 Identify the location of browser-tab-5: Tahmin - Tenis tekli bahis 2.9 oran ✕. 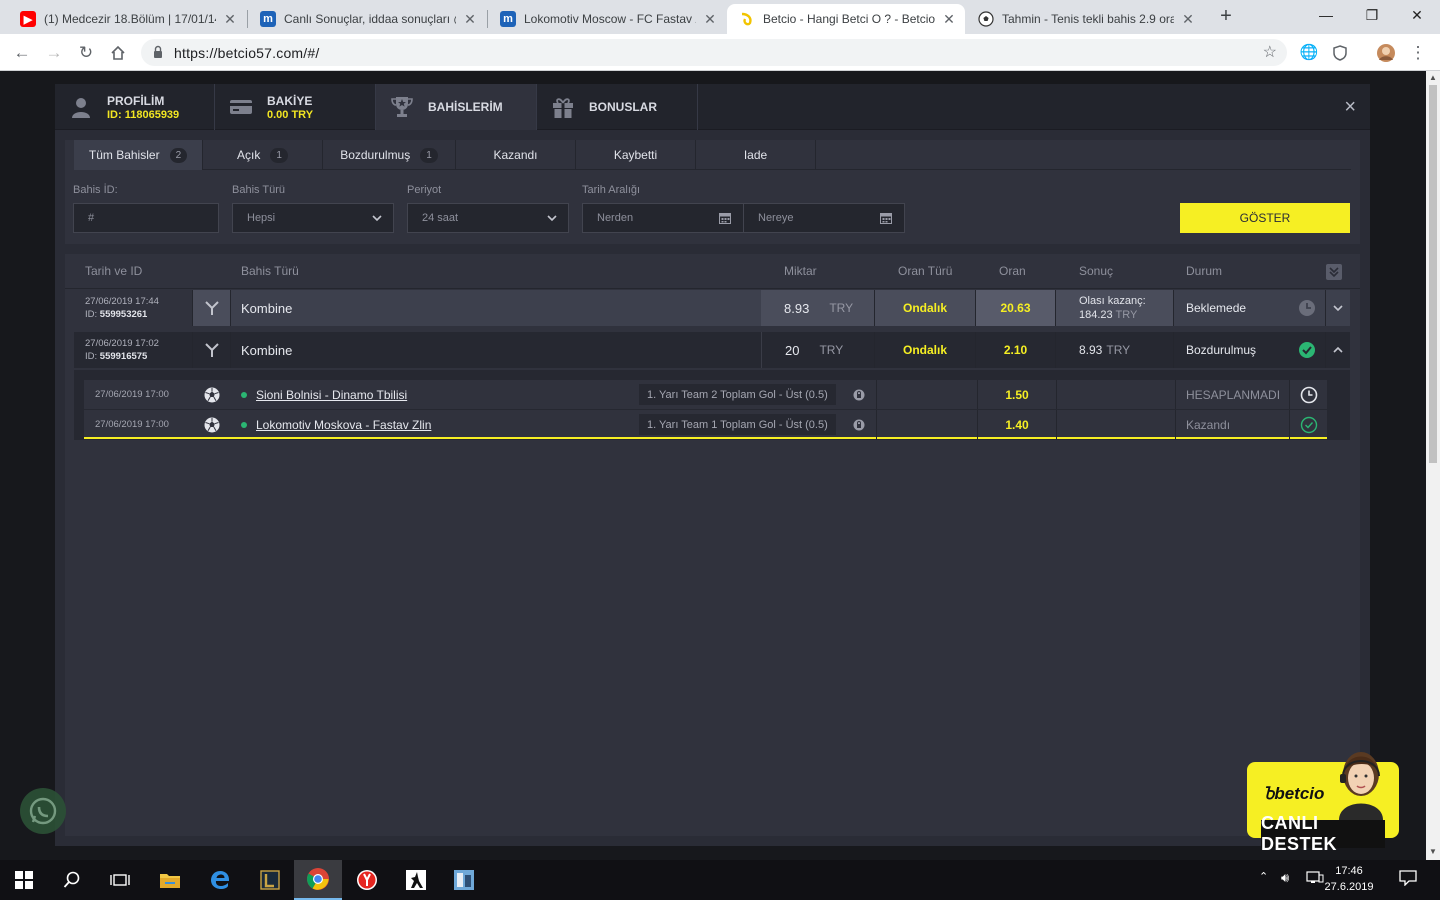
(1085, 19).